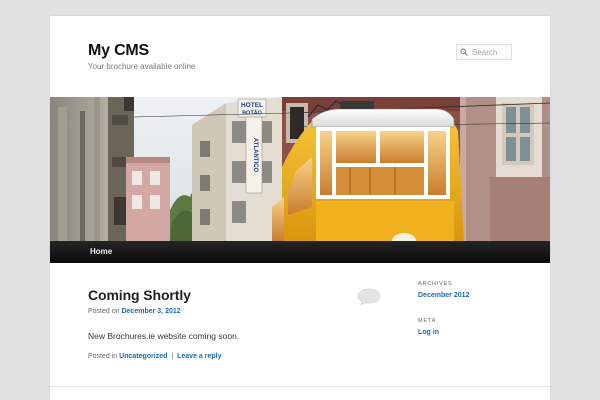 Image resolution: width=600 pixels, height=400 pixels. What do you see at coordinates (492, 52) in the screenshot?
I see `search-input` at bounding box center [492, 52].